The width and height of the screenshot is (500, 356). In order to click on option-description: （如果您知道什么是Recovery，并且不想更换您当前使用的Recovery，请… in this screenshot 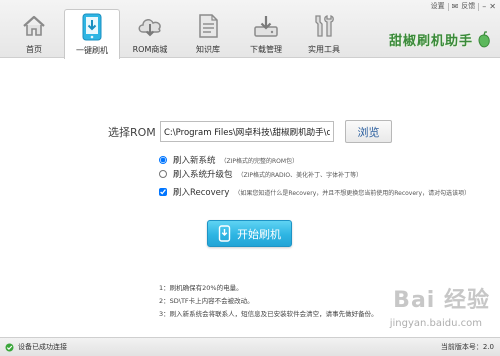, I will do `click(352, 193)`.